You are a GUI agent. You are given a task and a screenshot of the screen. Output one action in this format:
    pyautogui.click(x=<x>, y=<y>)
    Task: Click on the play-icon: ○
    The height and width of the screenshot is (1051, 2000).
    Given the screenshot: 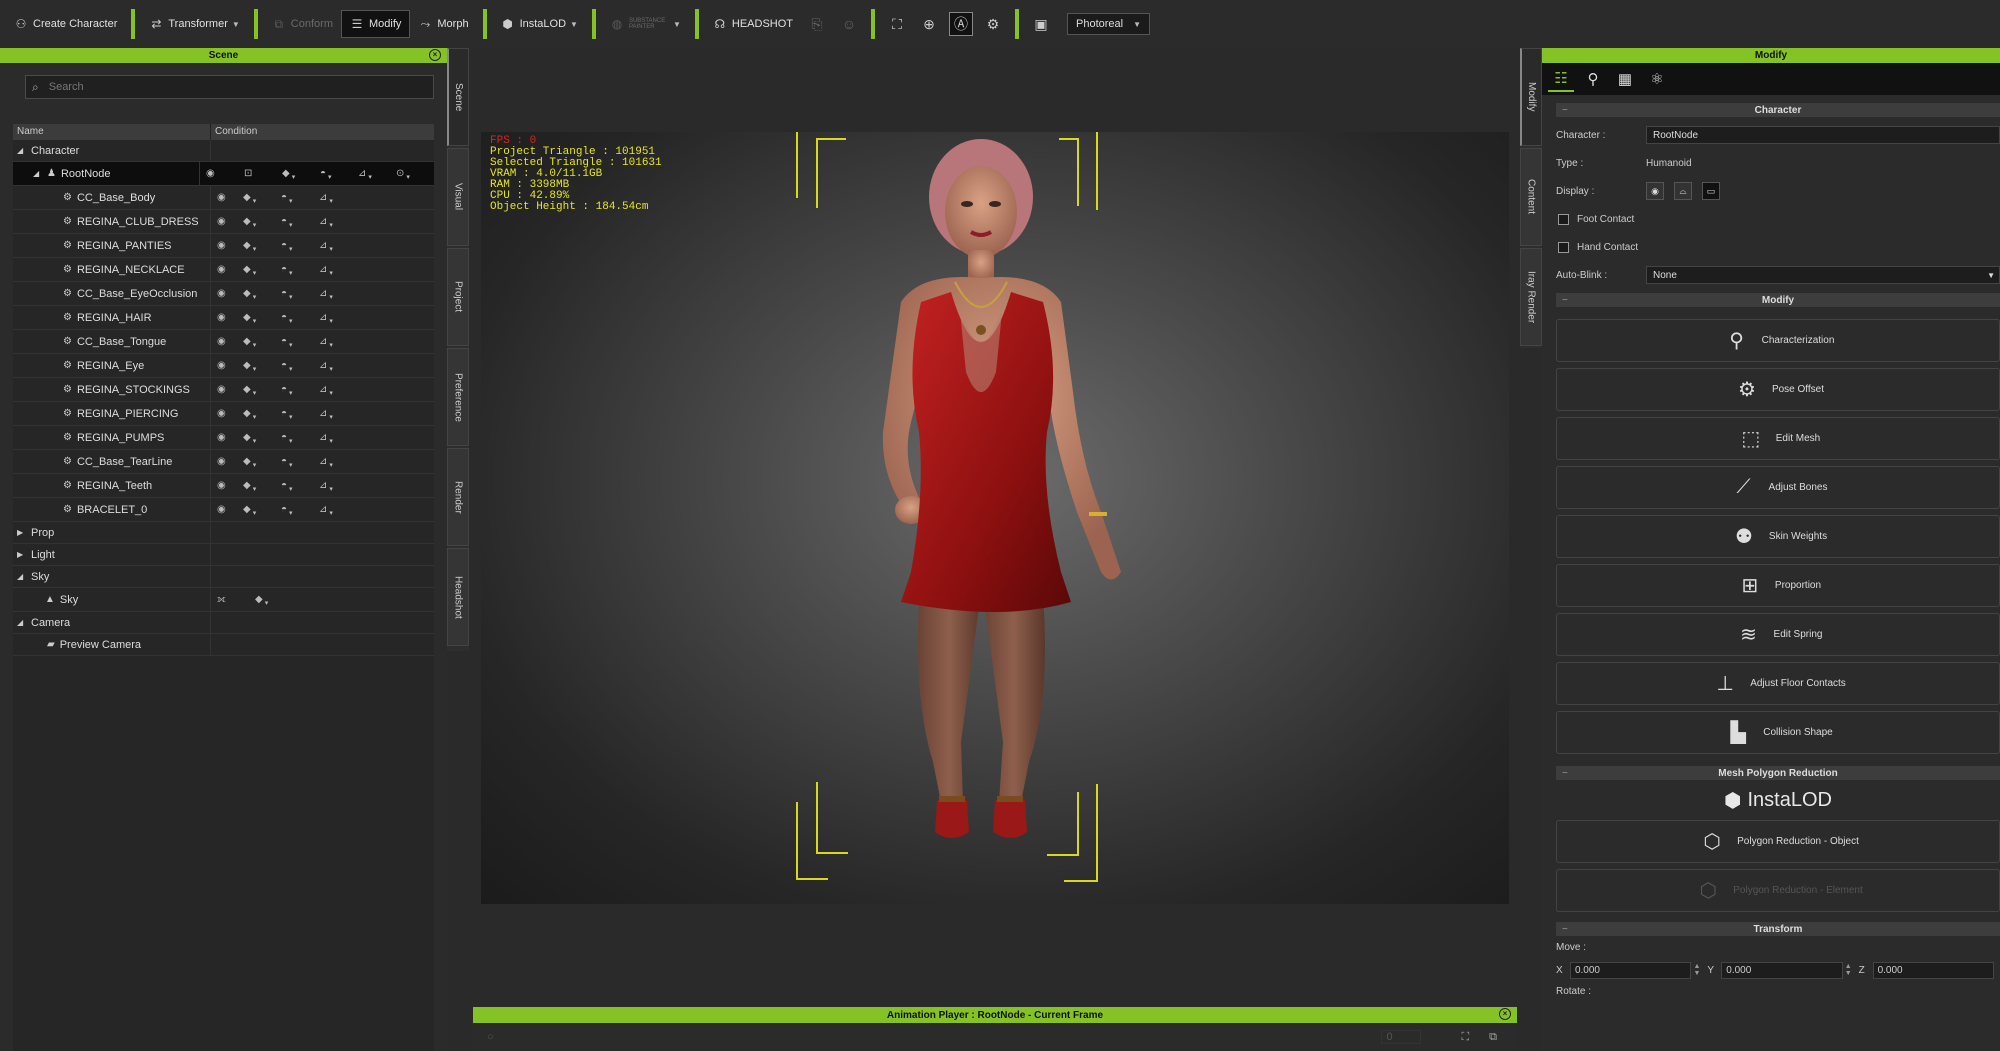 What is the action you would take?
    pyautogui.click(x=490, y=1037)
    